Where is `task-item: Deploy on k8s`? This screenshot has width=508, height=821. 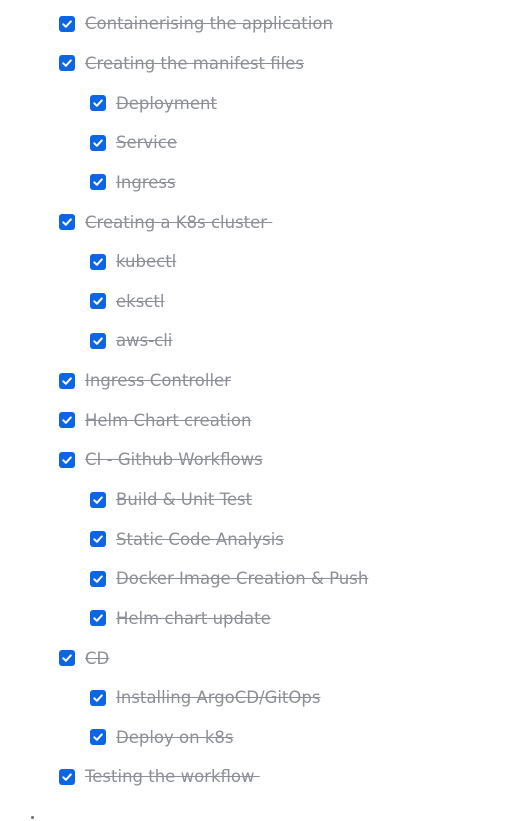 task-item: Deploy on k8s is located at coordinates (254, 738).